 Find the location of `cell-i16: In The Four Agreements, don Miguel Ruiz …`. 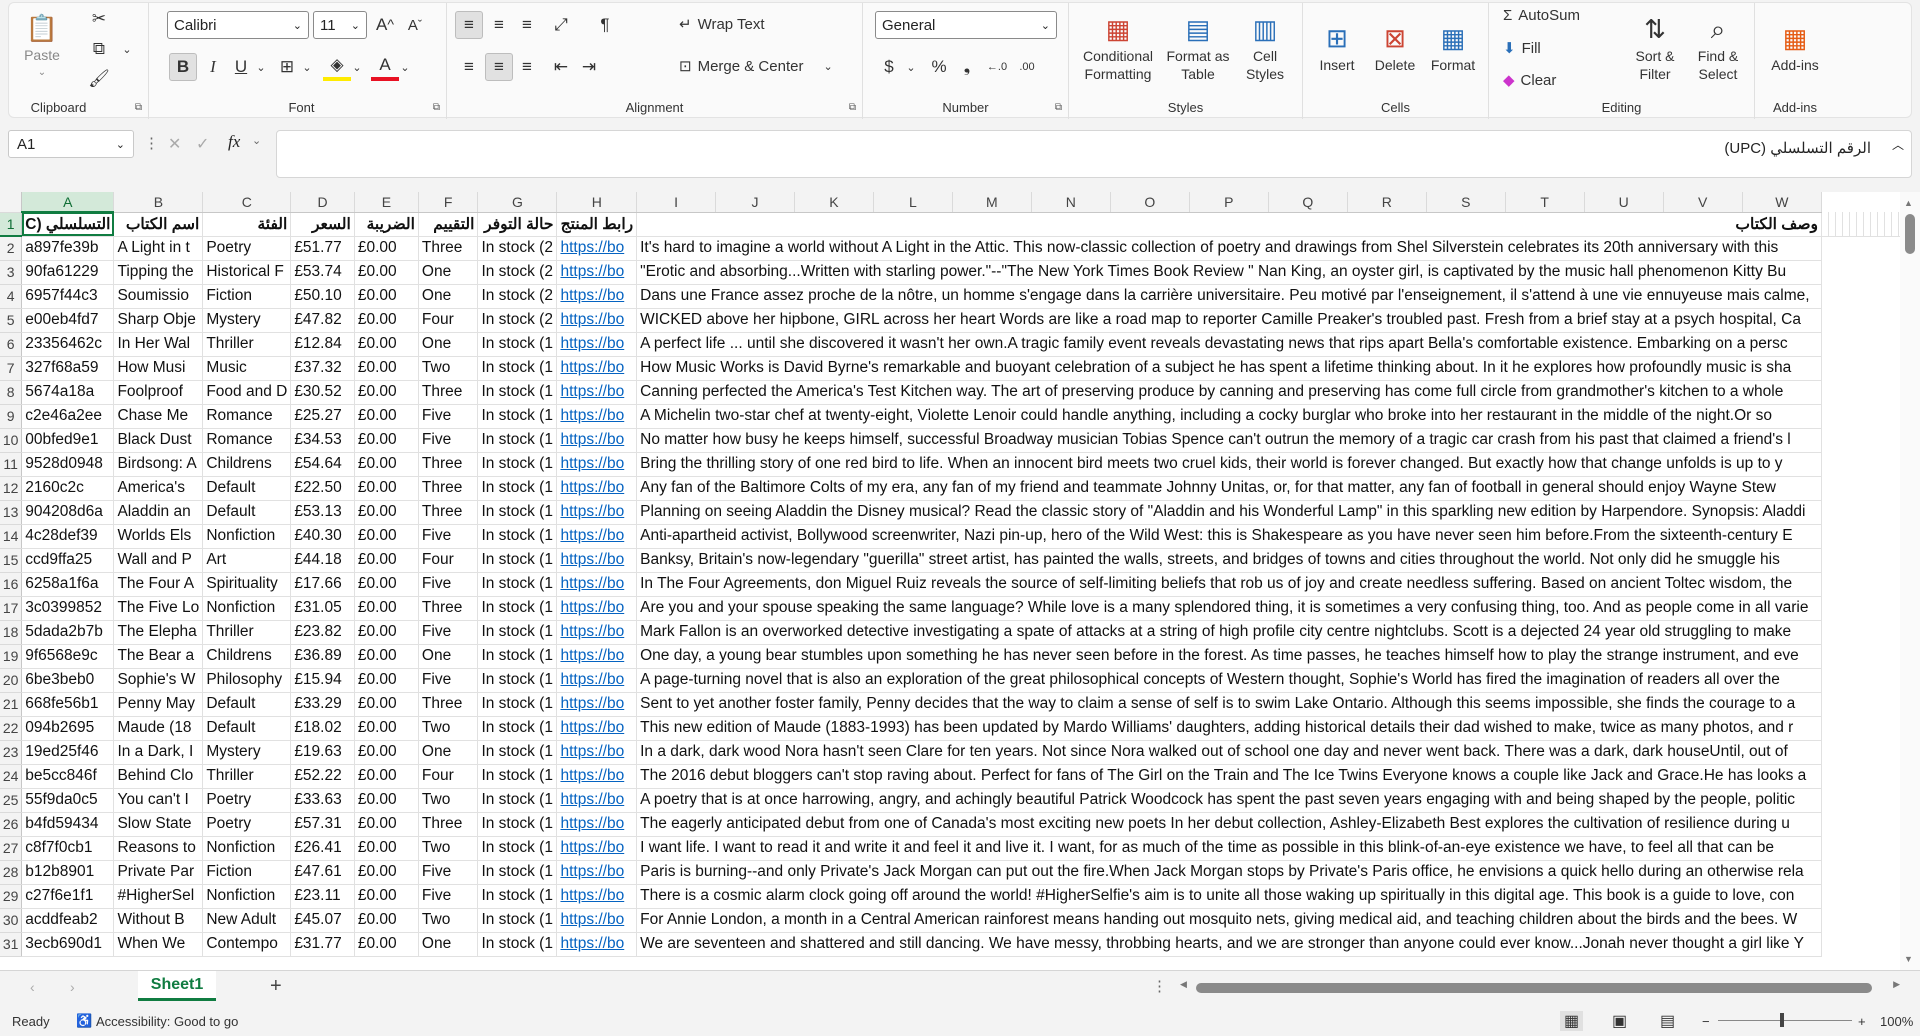

cell-i16: In The Four Agreements, don Miguel Ruiz … is located at coordinates (1229, 584).